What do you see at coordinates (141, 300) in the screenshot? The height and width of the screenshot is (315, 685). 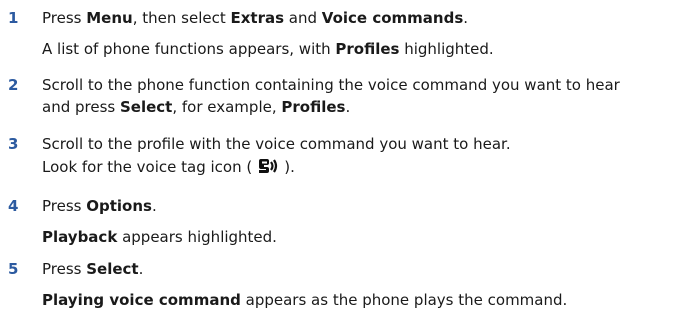 I see `playing-voice-command-label: Playing voice command` at bounding box center [141, 300].